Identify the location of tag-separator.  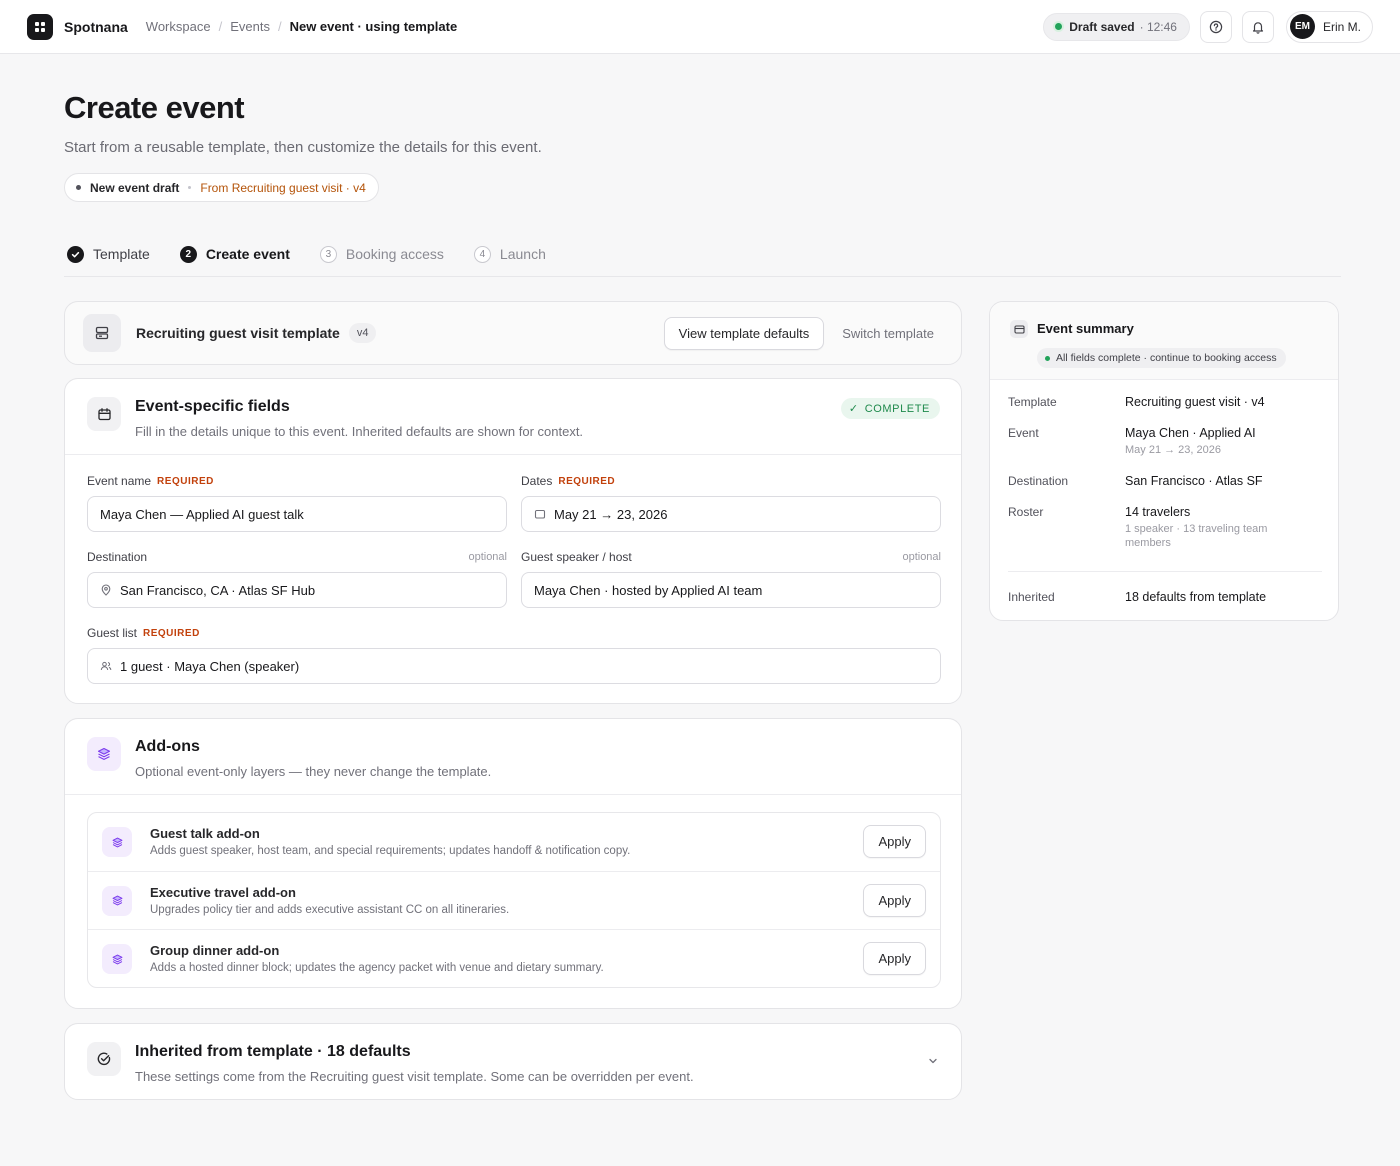
(190, 187).